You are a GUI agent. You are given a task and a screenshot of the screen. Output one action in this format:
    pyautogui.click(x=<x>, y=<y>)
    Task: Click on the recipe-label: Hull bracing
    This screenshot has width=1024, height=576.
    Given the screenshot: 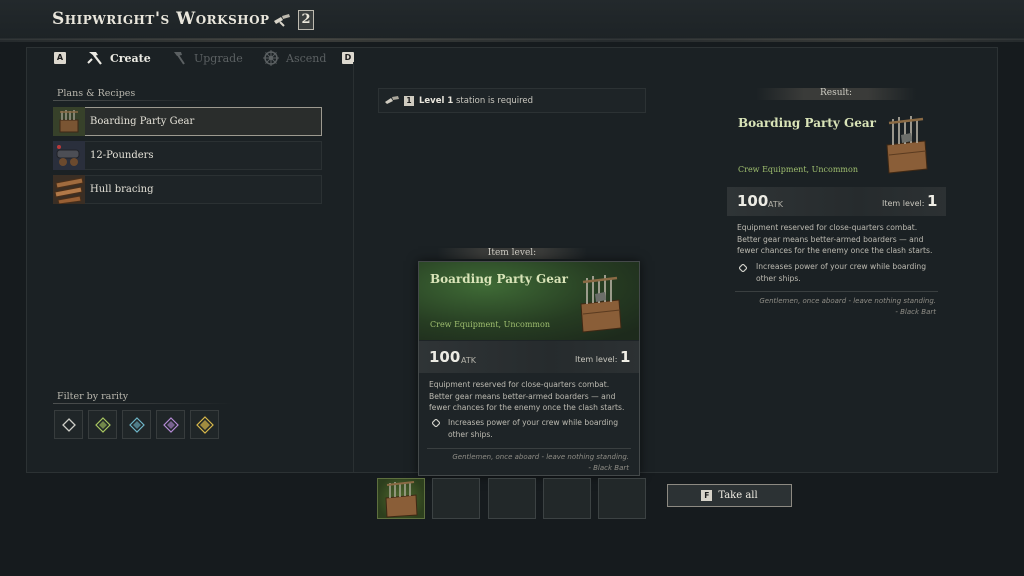 What is the action you would take?
    pyautogui.click(x=122, y=189)
    